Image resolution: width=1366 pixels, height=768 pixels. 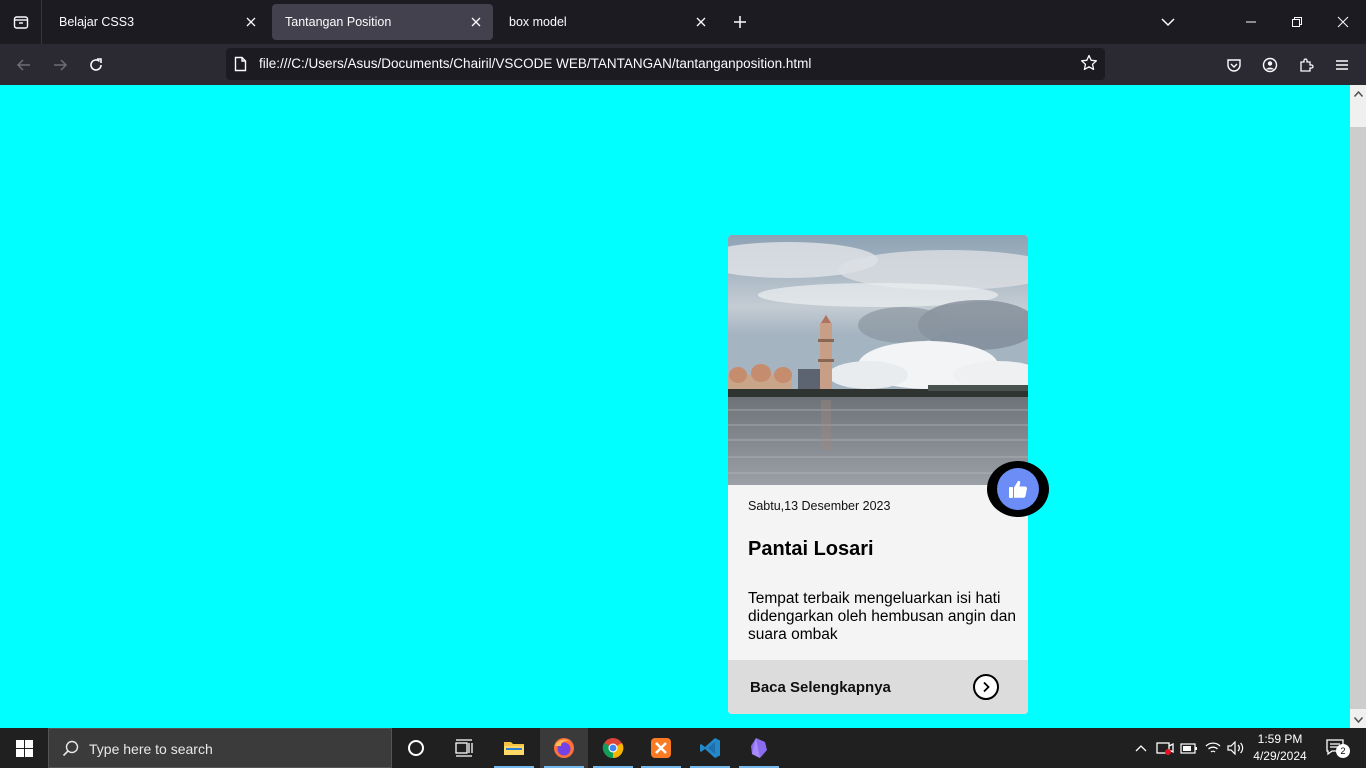 I want to click on extensions-button, so click(x=1306, y=65).